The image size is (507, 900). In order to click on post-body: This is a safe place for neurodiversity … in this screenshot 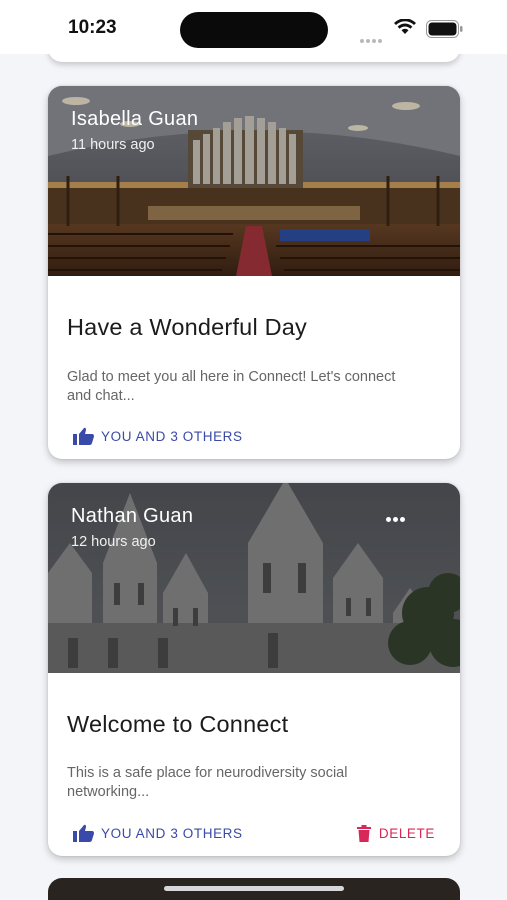, I will do `click(207, 782)`.